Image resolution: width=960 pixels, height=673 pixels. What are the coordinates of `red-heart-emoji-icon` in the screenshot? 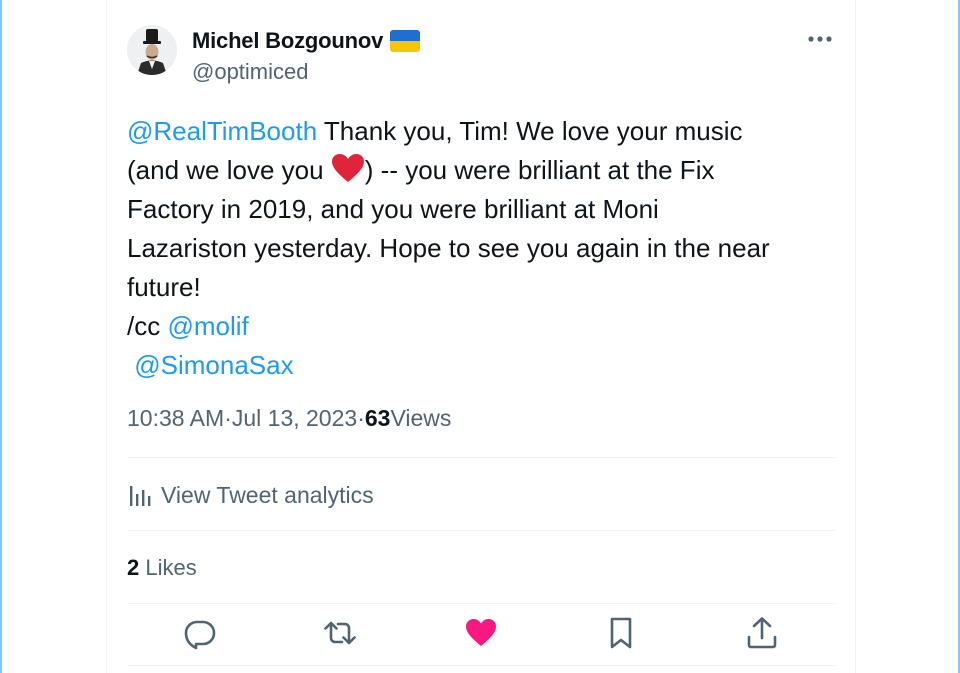 It's located at (348, 168).